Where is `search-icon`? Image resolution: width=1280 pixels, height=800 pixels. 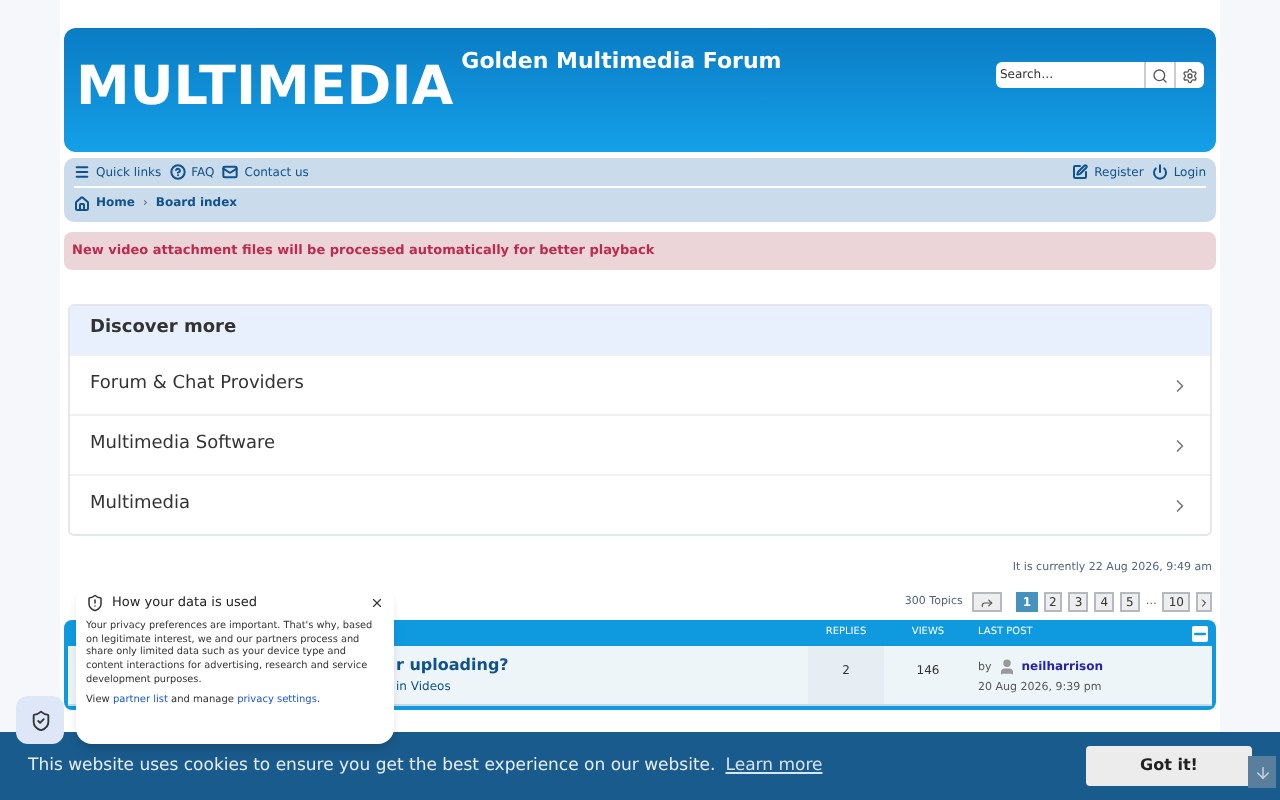 search-icon is located at coordinates (1160, 75).